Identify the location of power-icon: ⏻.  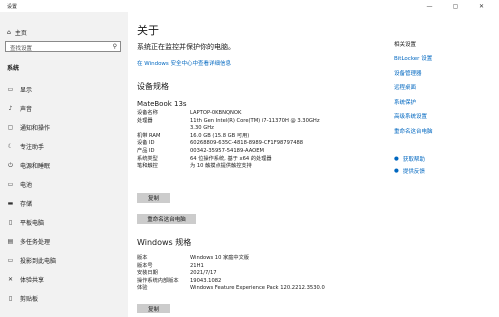
(10, 165).